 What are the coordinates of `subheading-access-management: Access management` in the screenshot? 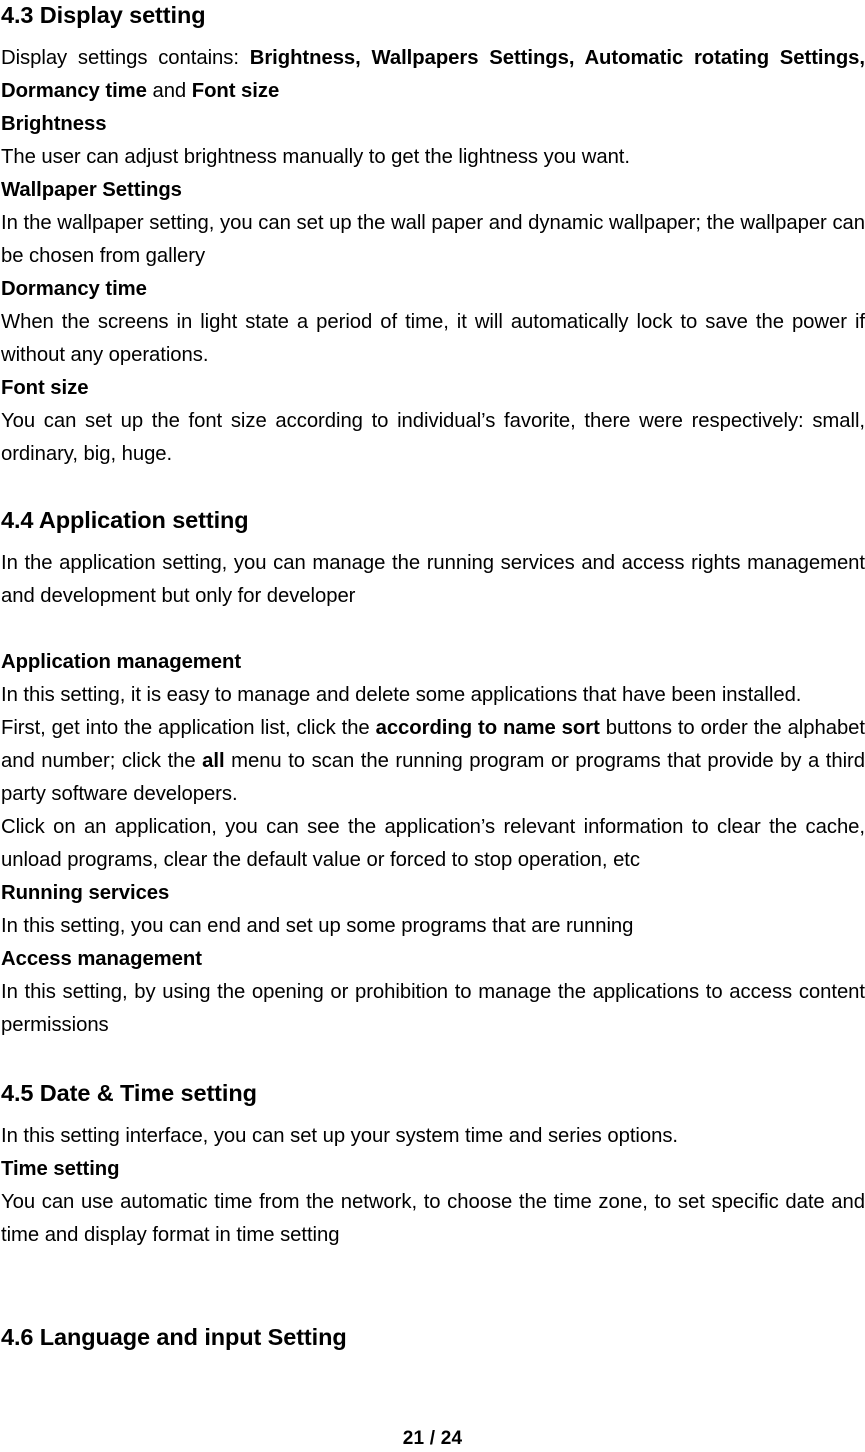 It's located at (101, 959).